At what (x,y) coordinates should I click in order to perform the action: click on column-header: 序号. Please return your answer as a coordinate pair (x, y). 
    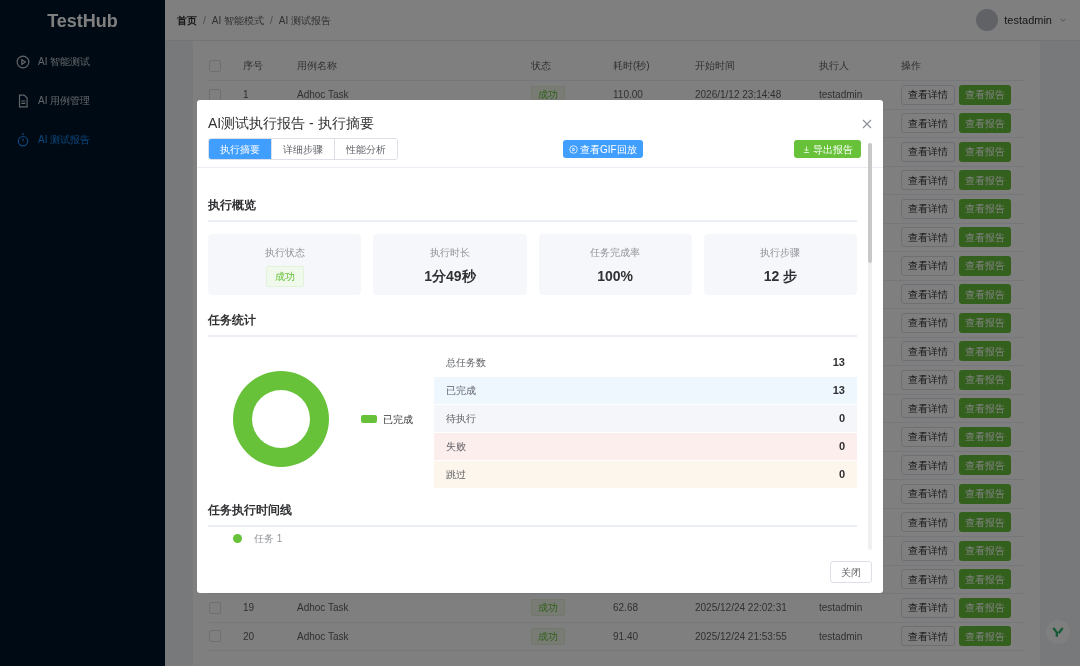
    Looking at the image, I should click on (253, 66).